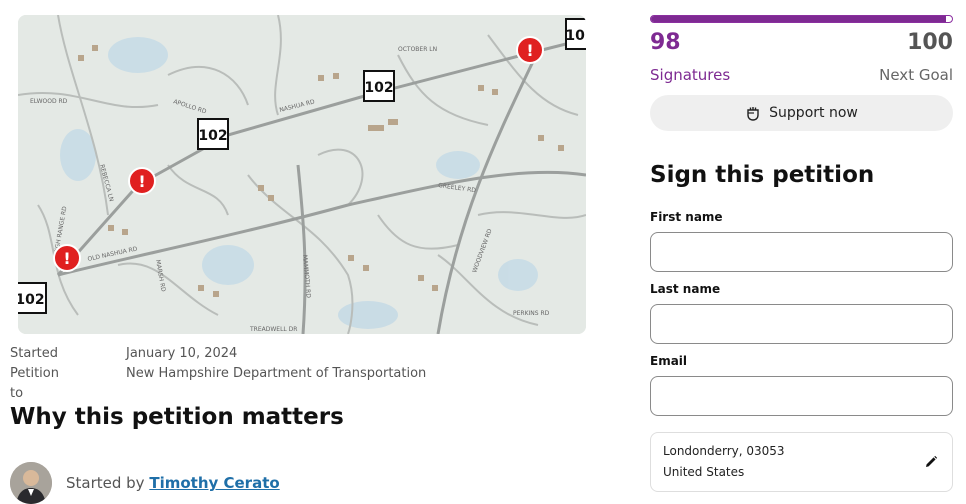 The image size is (966, 504). I want to click on progress-fill, so click(798, 19).